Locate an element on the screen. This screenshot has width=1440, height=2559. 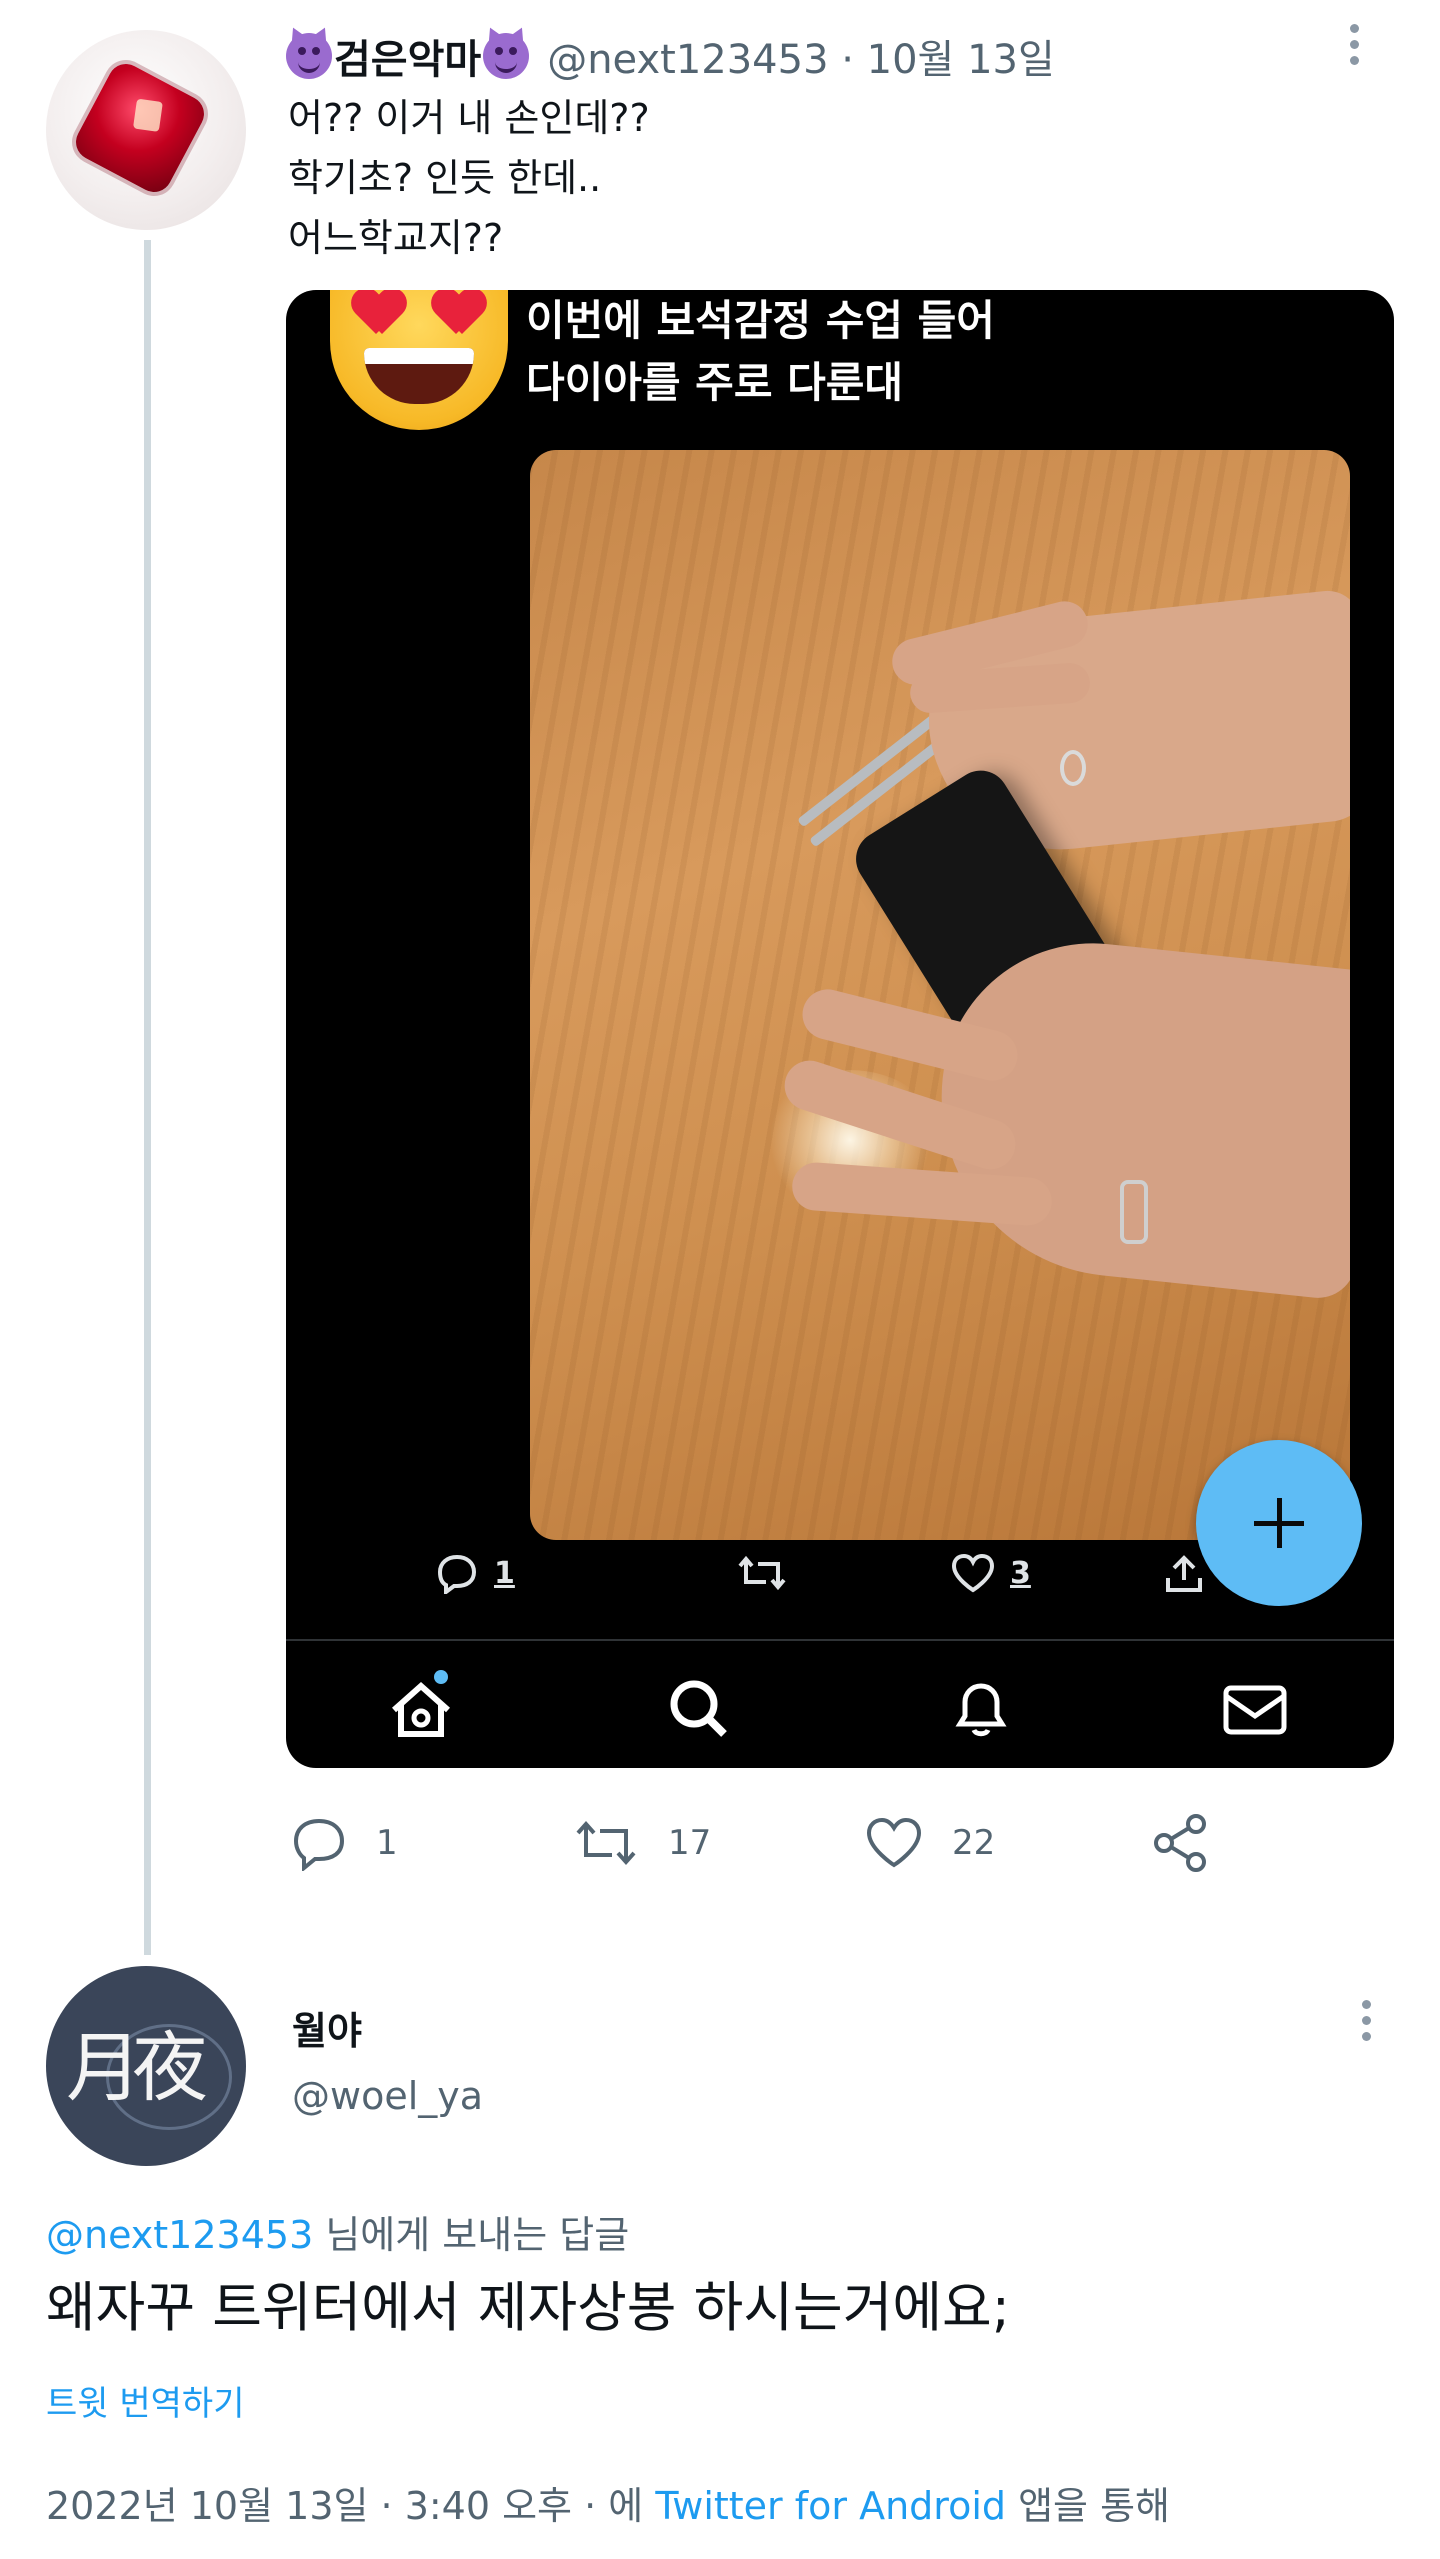
bell-icon is located at coordinates (981, 1709).